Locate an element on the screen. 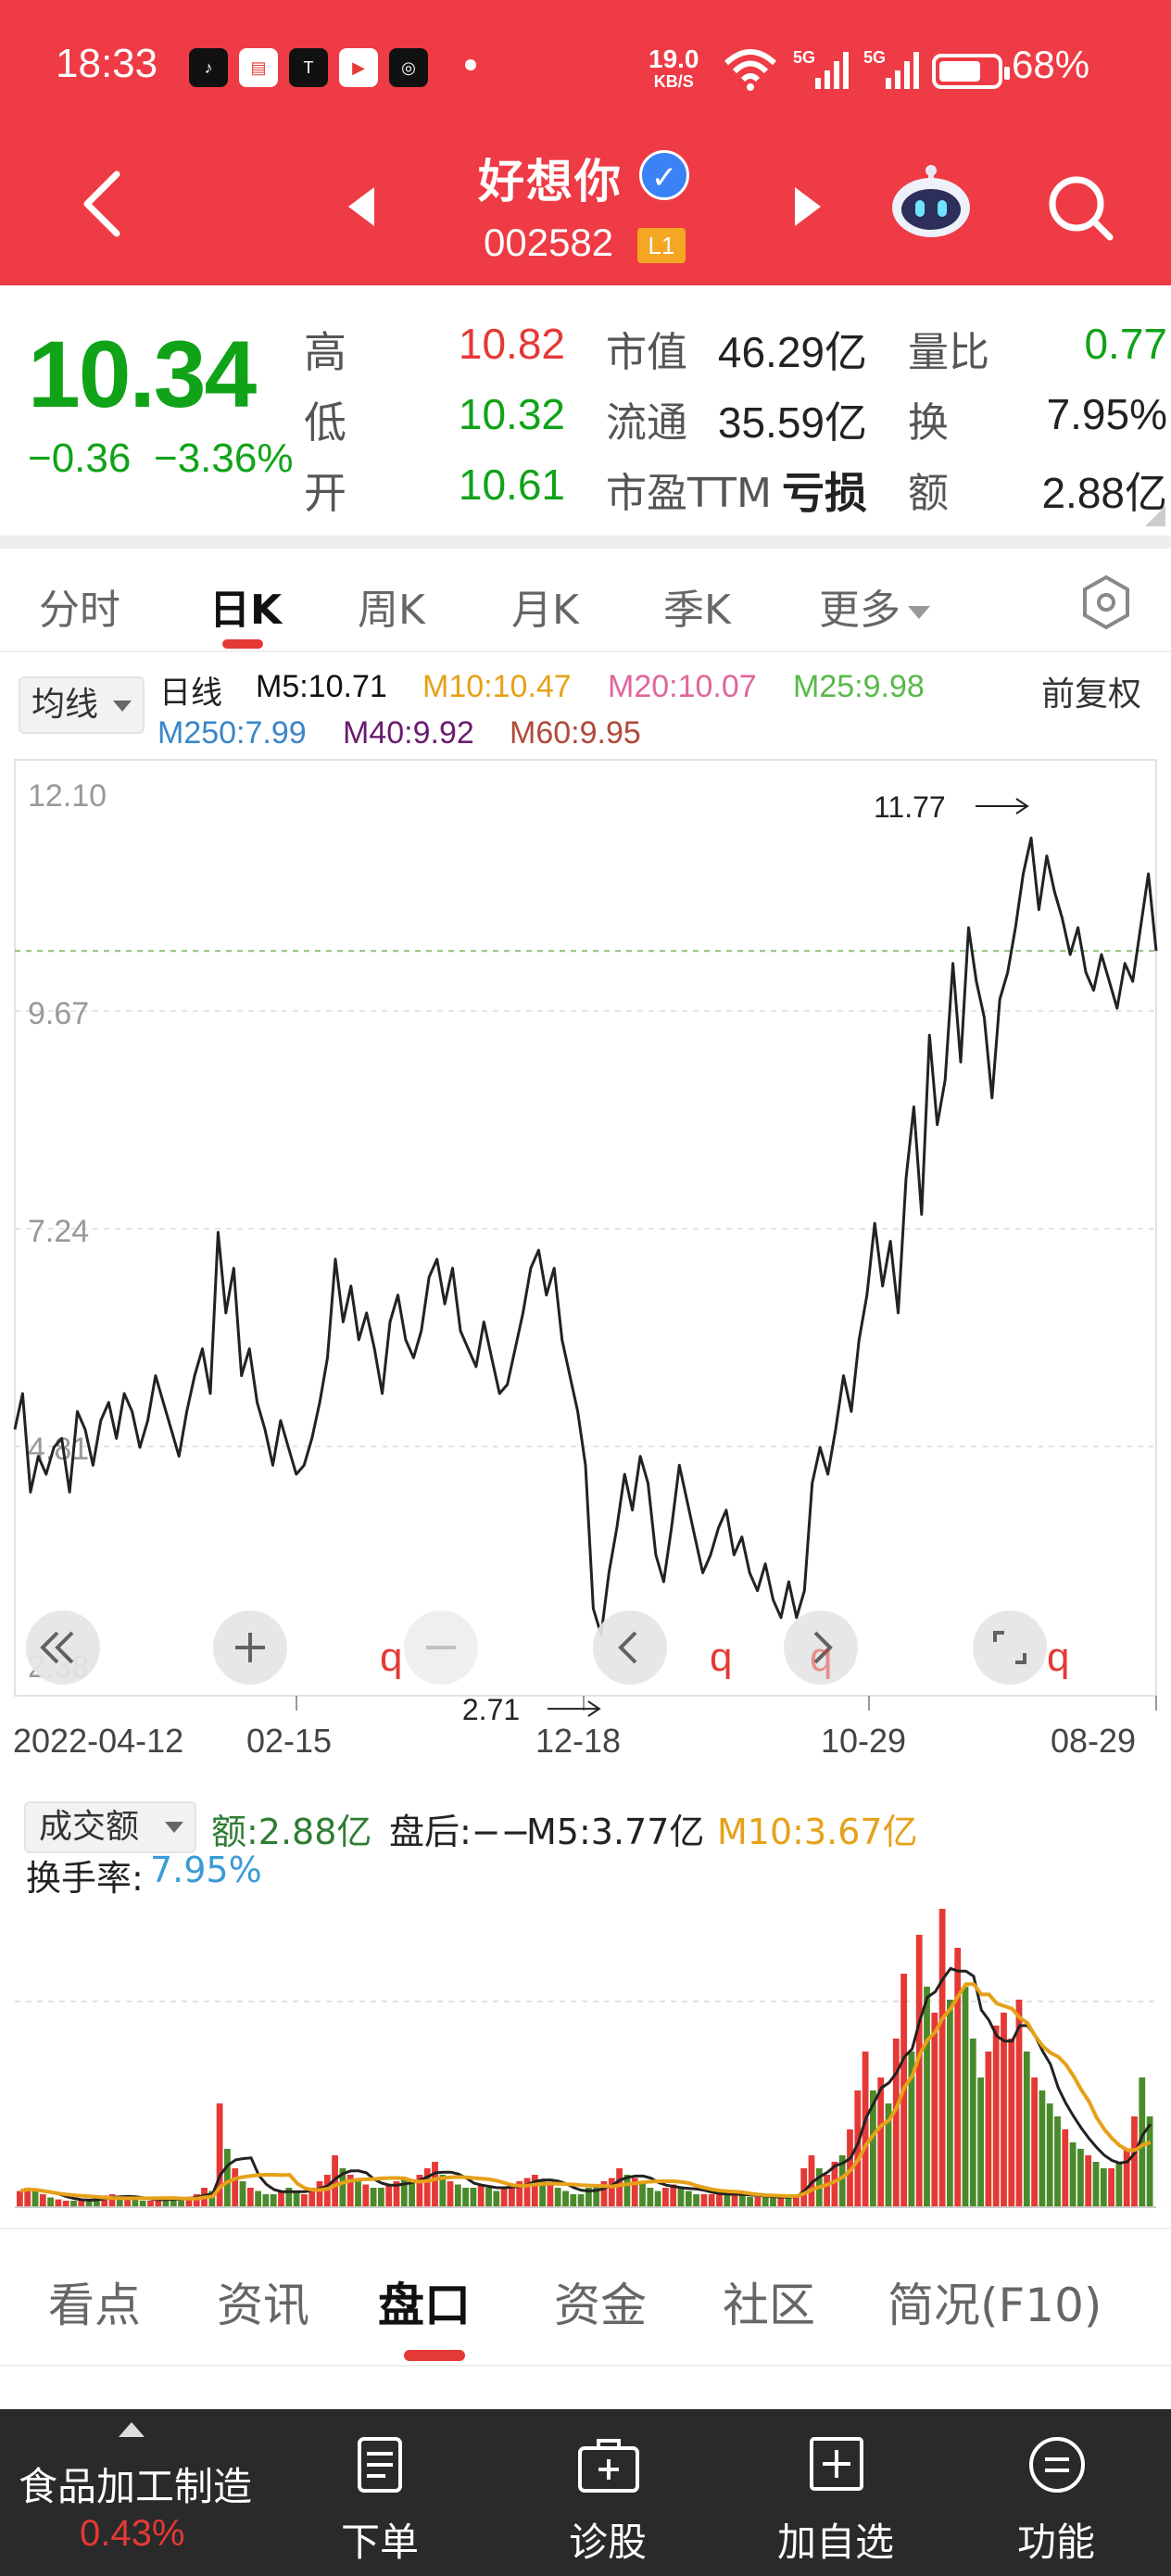  robot-assistant-icon is located at coordinates (931, 202).